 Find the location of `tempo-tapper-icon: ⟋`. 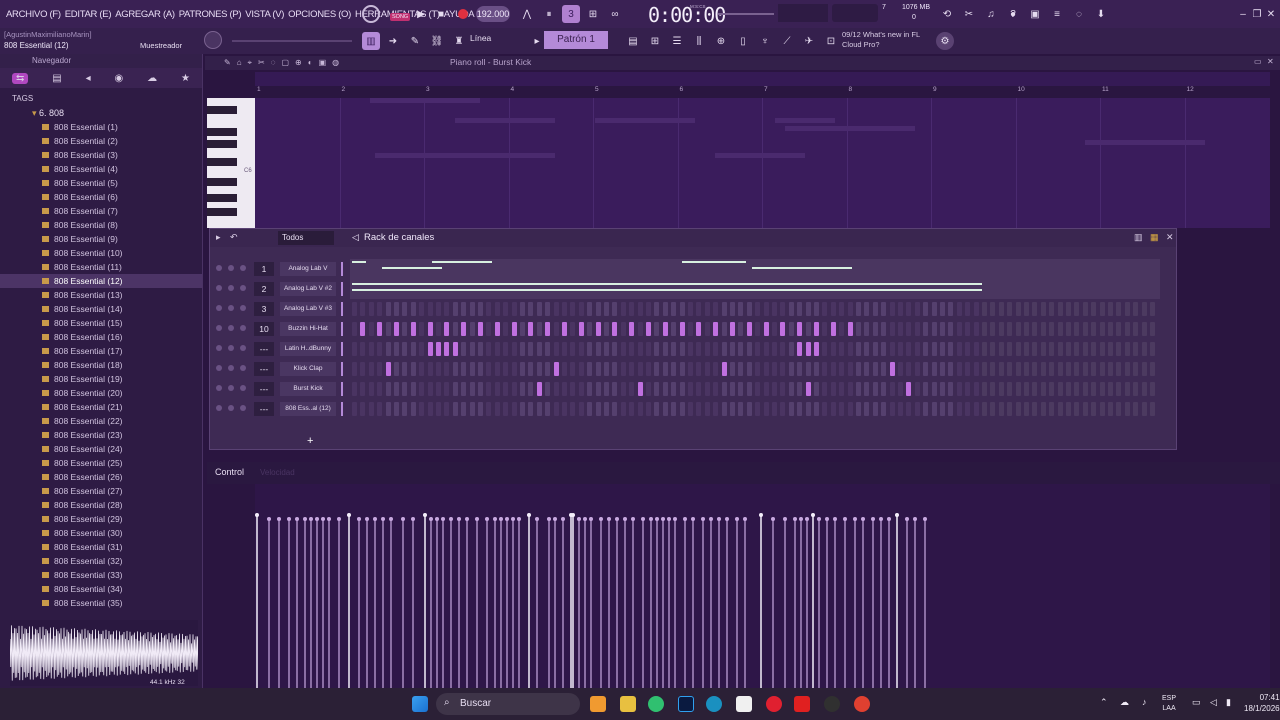

tempo-tapper-icon: ⟋ is located at coordinates (787, 41).